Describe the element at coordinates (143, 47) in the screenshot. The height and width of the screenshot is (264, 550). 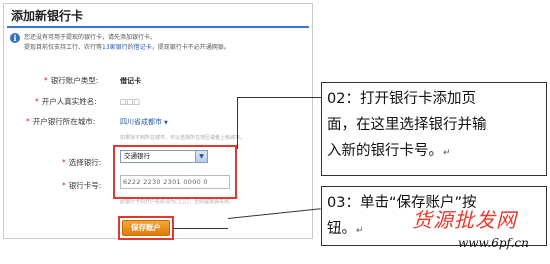
I see `debit-card-link: 借记卡` at that location.